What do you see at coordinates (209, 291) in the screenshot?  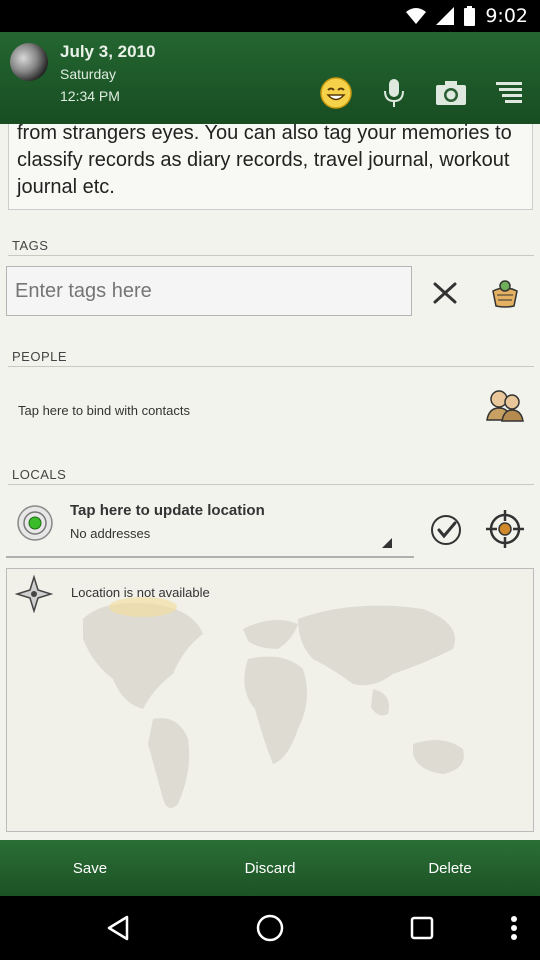 I see `tags-input` at bounding box center [209, 291].